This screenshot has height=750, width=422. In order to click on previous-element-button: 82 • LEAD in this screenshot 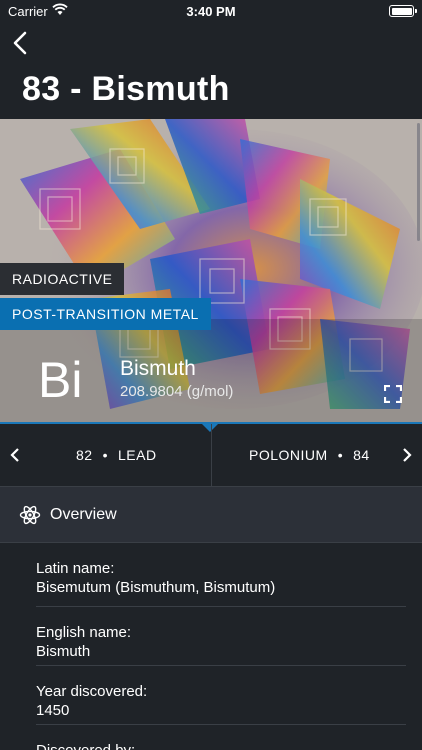, I will do `click(105, 455)`.